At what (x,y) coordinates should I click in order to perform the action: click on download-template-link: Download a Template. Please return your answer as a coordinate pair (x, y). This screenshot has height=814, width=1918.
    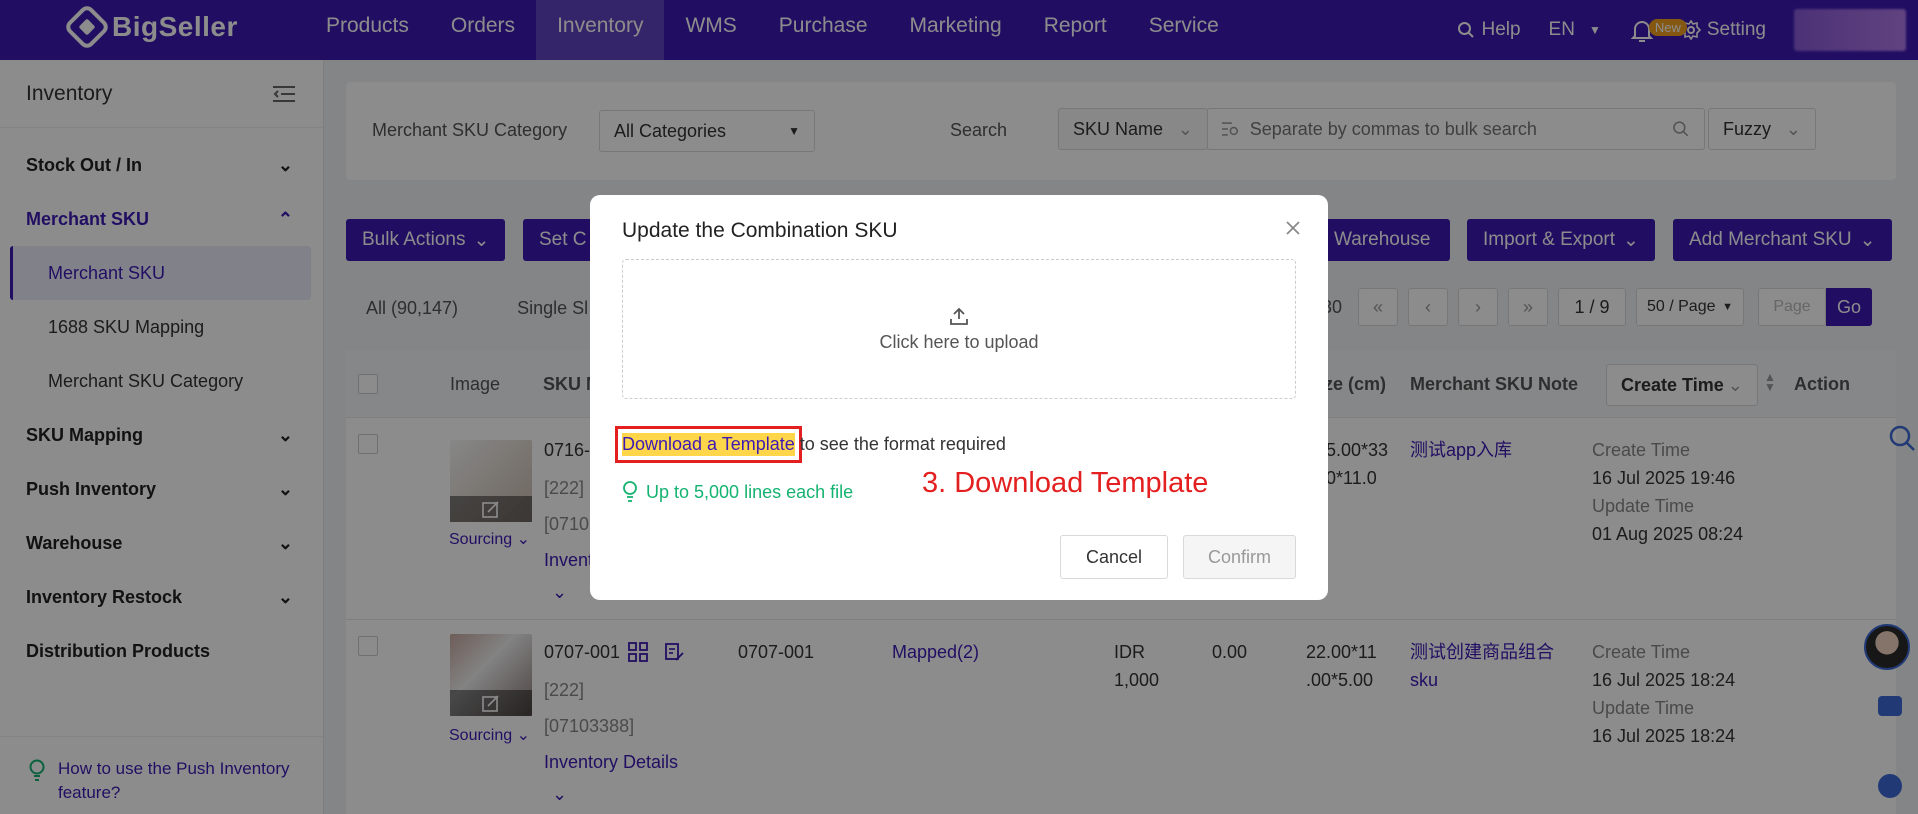
    Looking at the image, I should click on (708, 444).